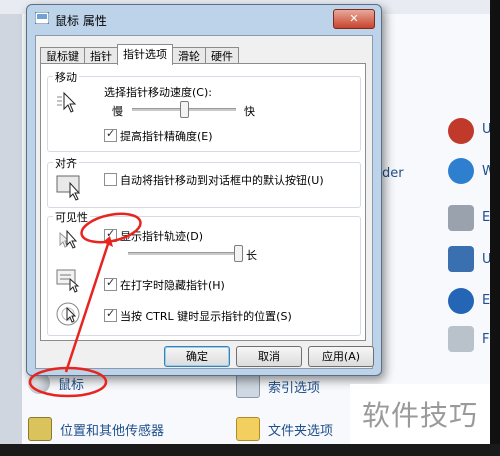  I want to click on printer-icon, so click(461, 218).